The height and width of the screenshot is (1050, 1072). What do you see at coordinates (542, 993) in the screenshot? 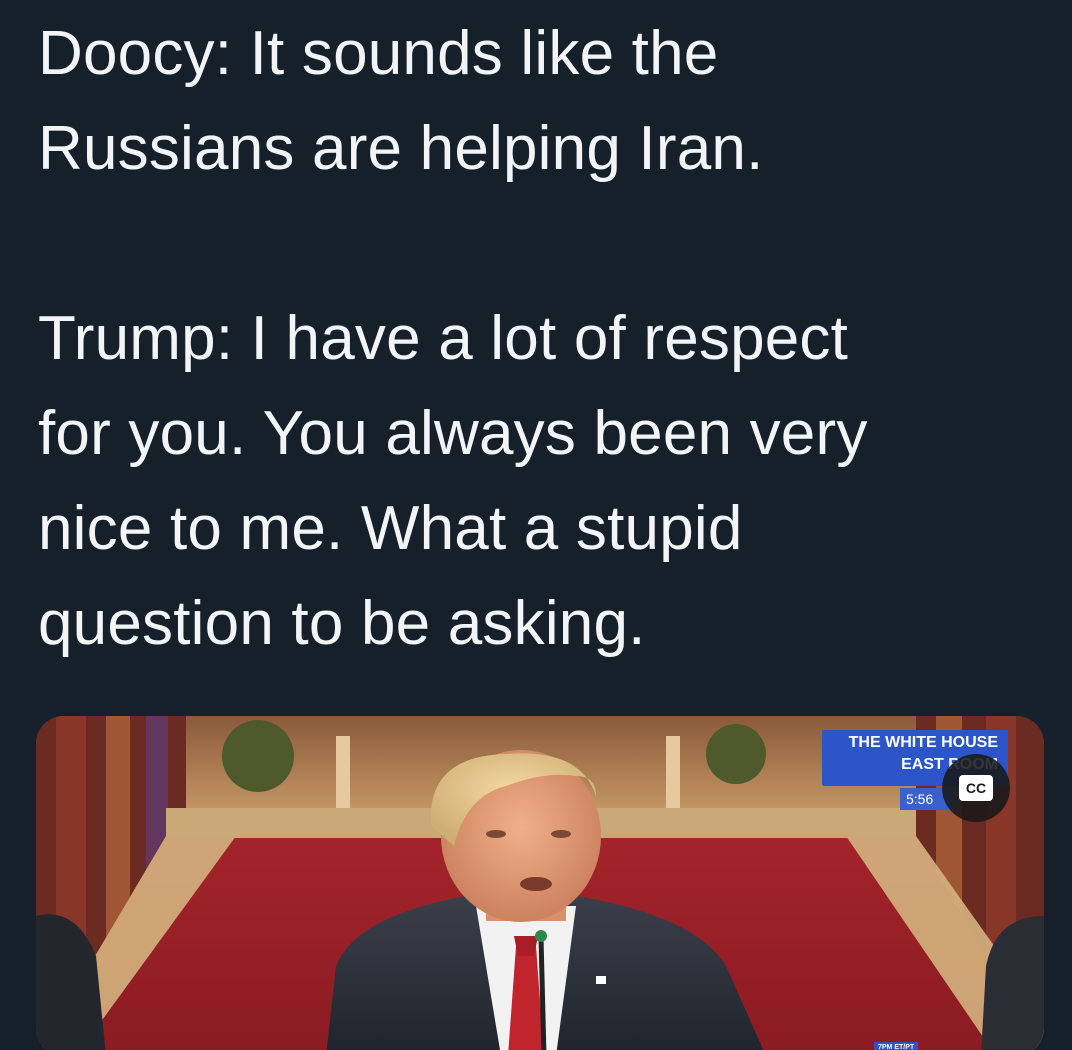
I see `microphone` at bounding box center [542, 993].